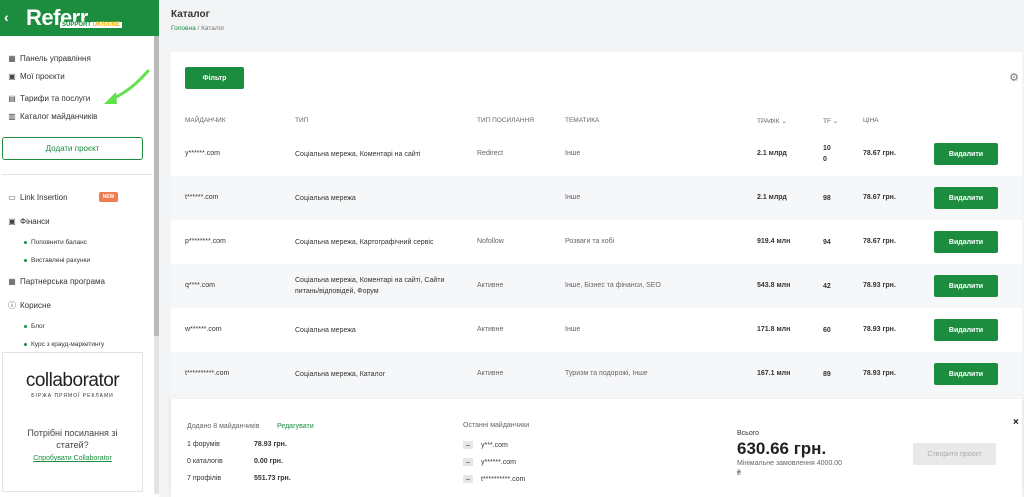  What do you see at coordinates (739, 473) in the screenshot?
I see `min-order-currency: ₴` at bounding box center [739, 473].